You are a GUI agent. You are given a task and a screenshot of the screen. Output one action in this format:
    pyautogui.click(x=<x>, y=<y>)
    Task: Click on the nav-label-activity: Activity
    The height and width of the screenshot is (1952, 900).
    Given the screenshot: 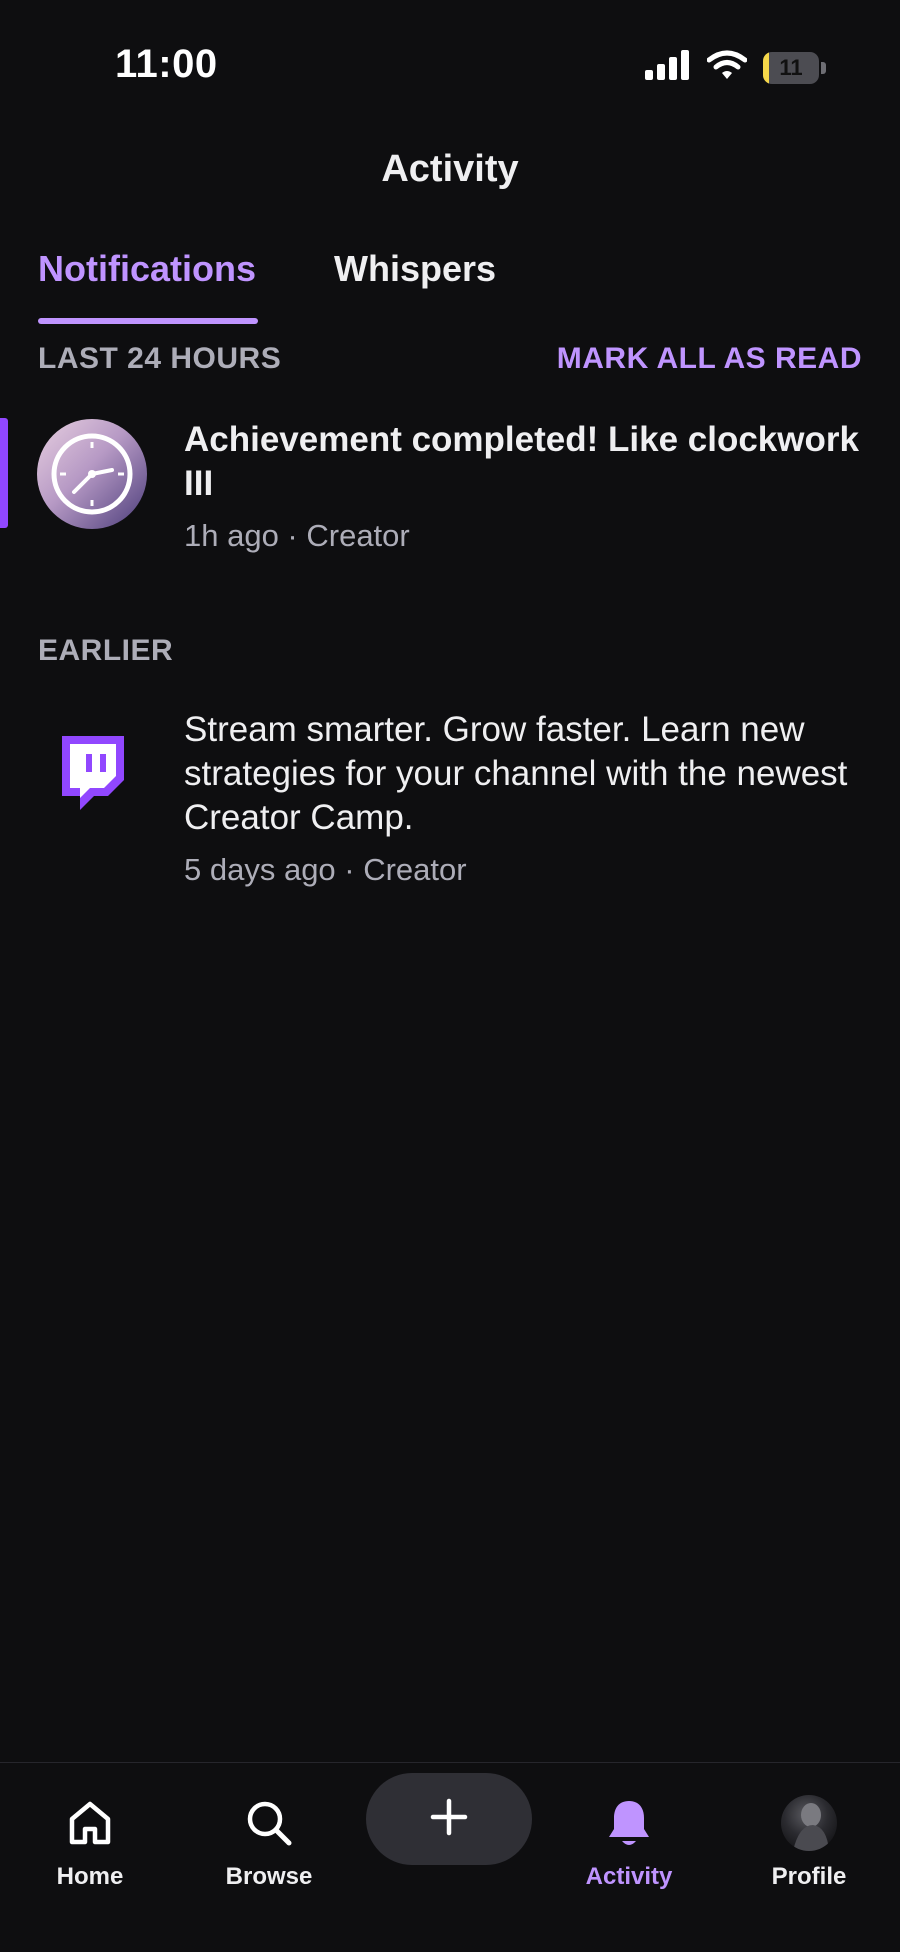 What is the action you would take?
    pyautogui.click(x=629, y=1876)
    